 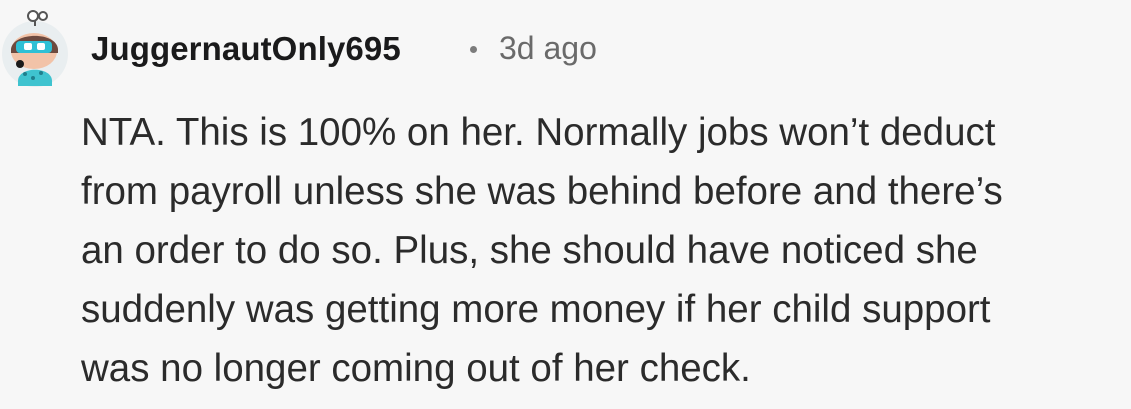 I want to click on comment-line: was no longer coming out of her check., so click(x=416, y=368).